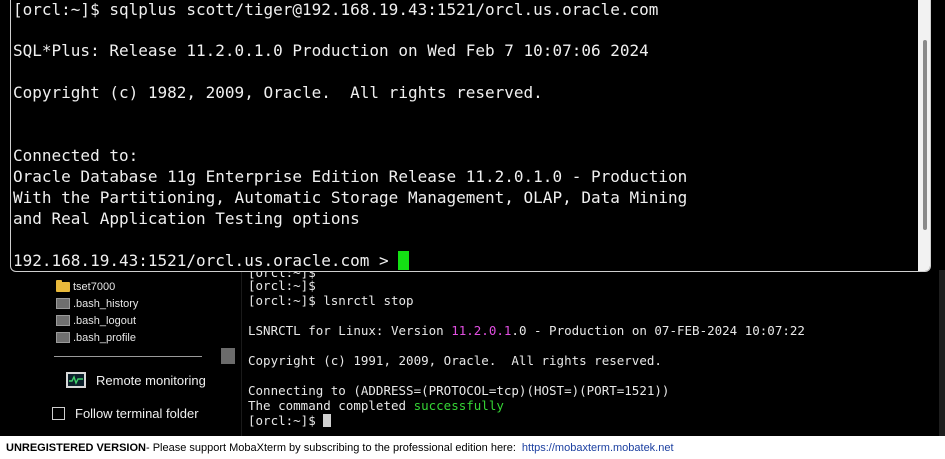 This screenshot has height=459, width=945. Describe the element at coordinates (106, 303) in the screenshot. I see `file-name: .bash_history` at that location.